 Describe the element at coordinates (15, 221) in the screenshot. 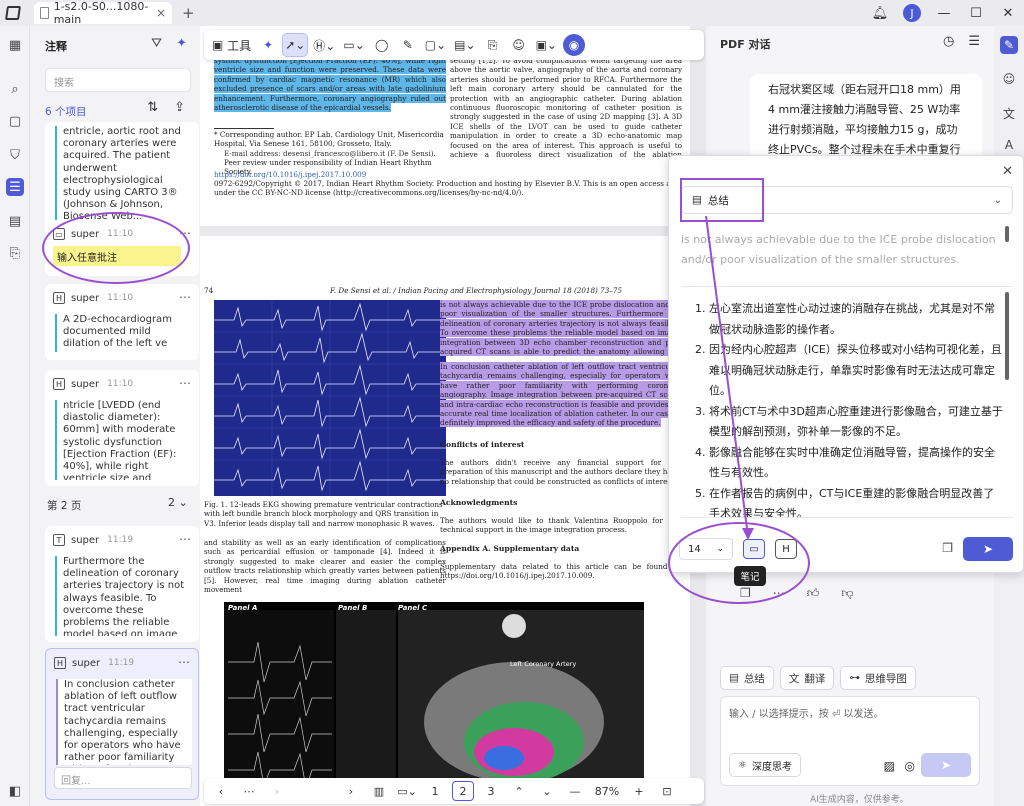

I see `form-icon: ▤` at that location.